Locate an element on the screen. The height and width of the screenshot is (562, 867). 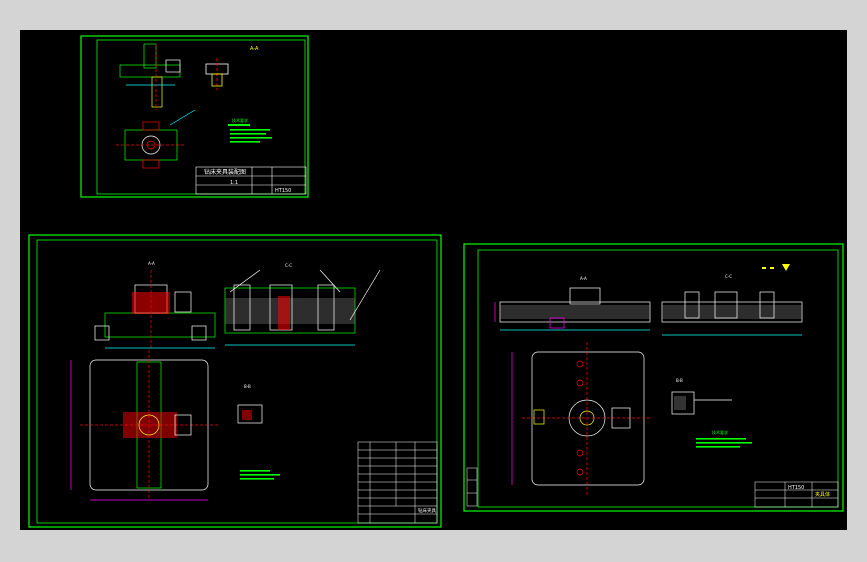
sheet-1-drawing-name: 钻床夹具装配图 is located at coordinates (225, 172).